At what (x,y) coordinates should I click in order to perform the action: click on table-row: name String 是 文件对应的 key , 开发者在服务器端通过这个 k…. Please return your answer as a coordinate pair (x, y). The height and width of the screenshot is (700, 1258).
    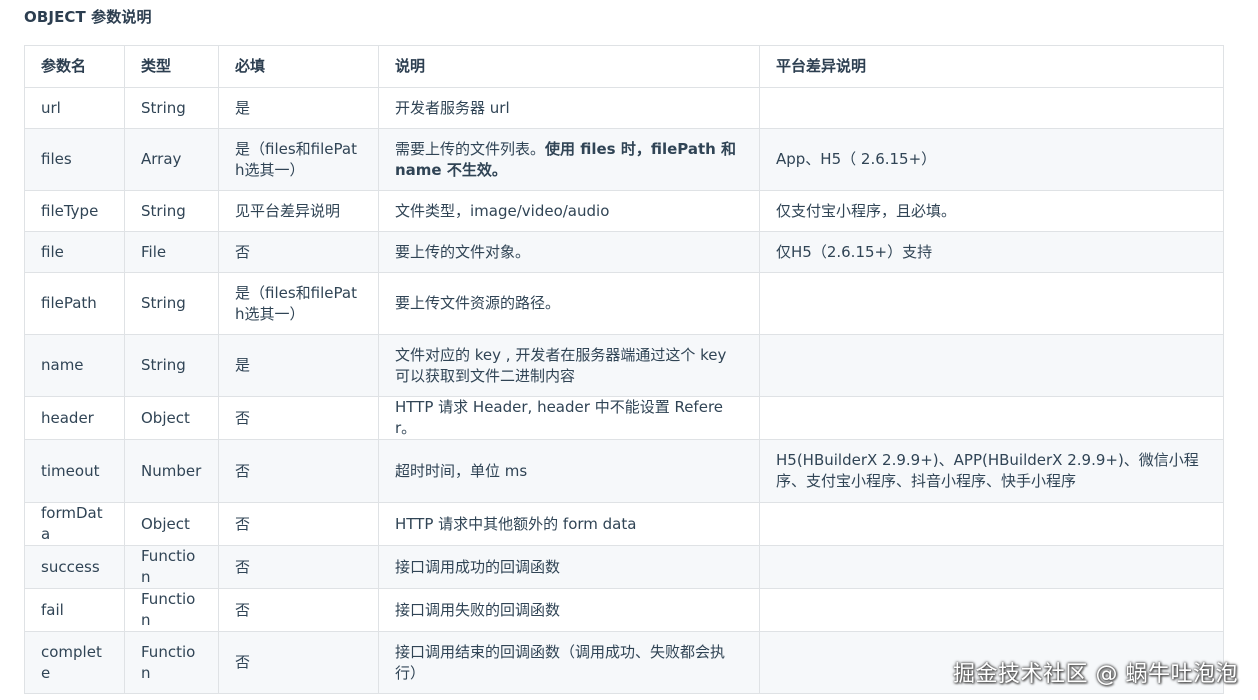
    Looking at the image, I should click on (624, 365).